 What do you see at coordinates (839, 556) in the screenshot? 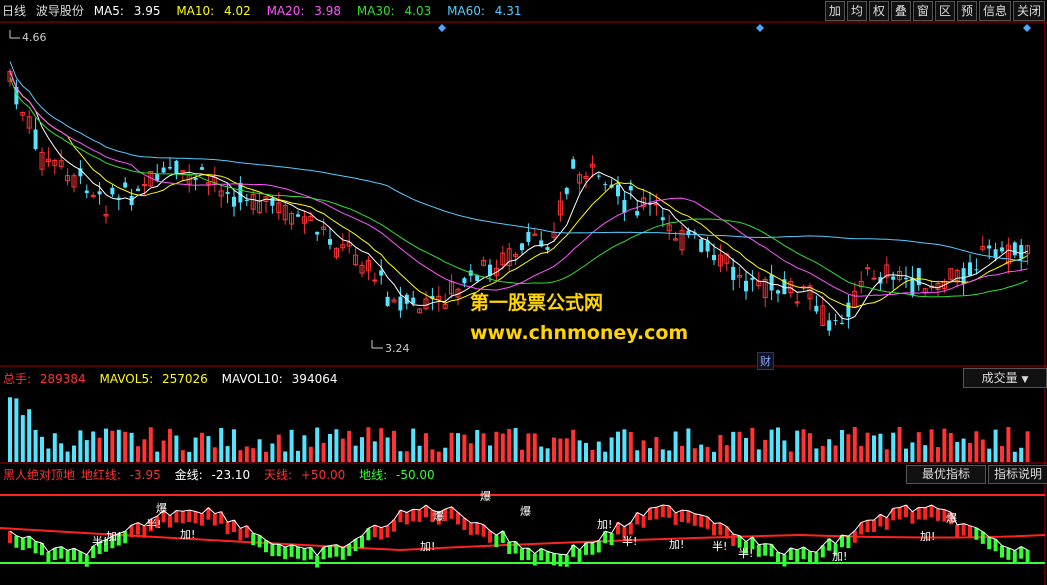
I see `annotation-label: 加!` at bounding box center [839, 556].